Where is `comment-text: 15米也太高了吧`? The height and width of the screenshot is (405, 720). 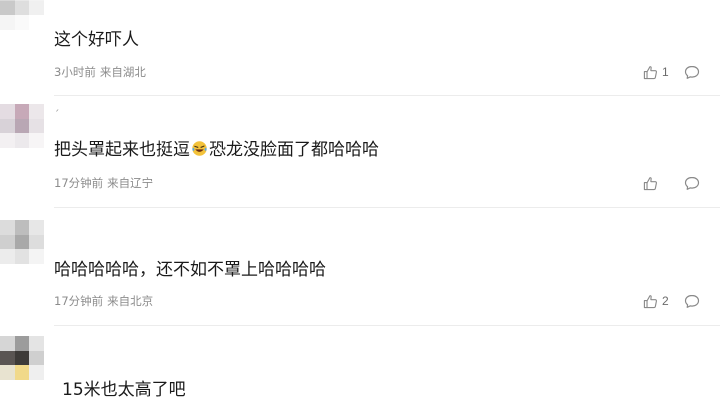 comment-text: 15米也太高了吧 is located at coordinates (124, 390).